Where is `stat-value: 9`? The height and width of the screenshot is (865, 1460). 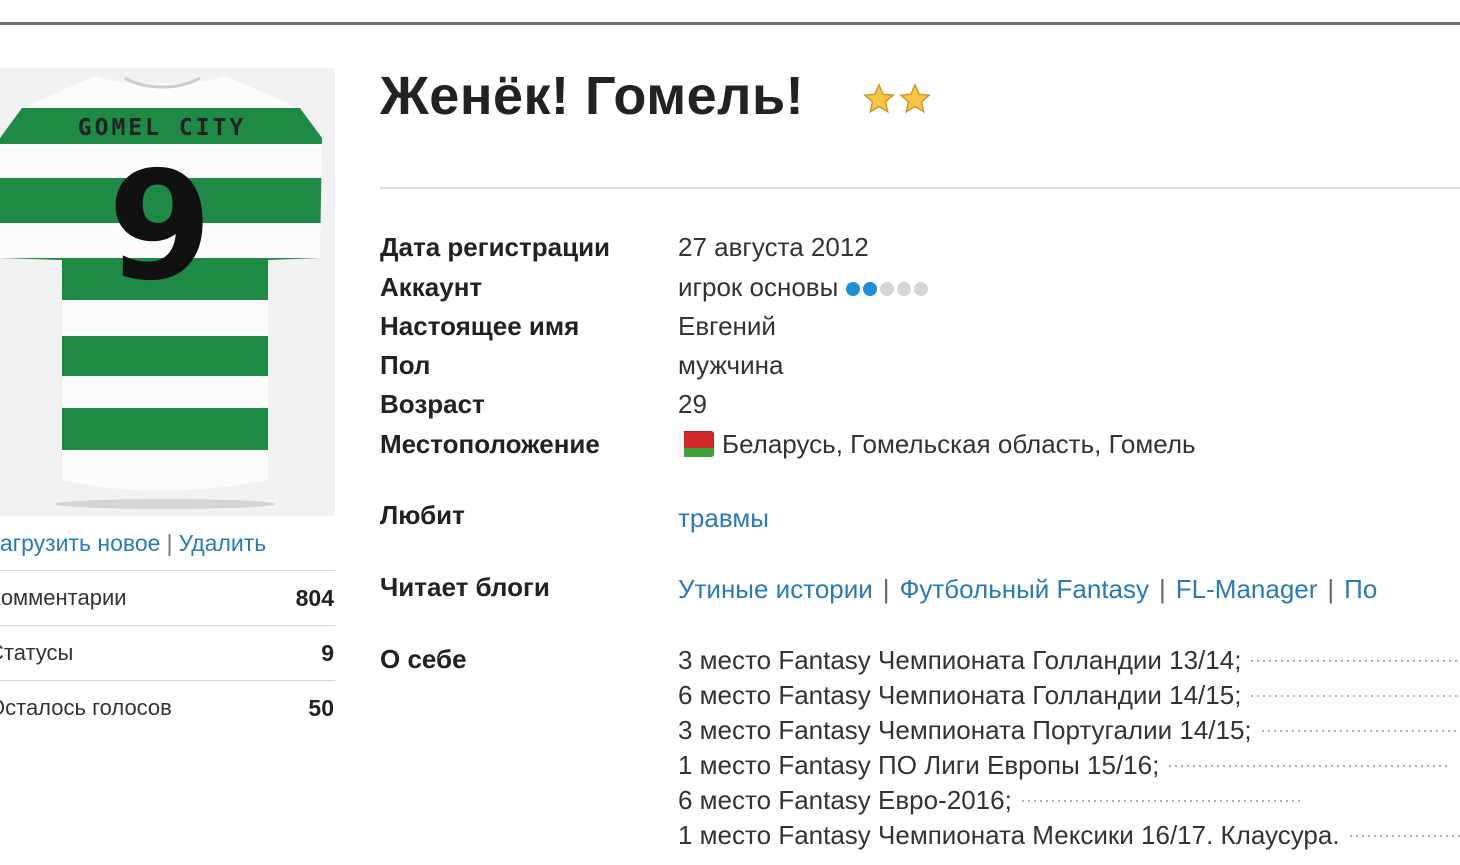 stat-value: 9 is located at coordinates (327, 652).